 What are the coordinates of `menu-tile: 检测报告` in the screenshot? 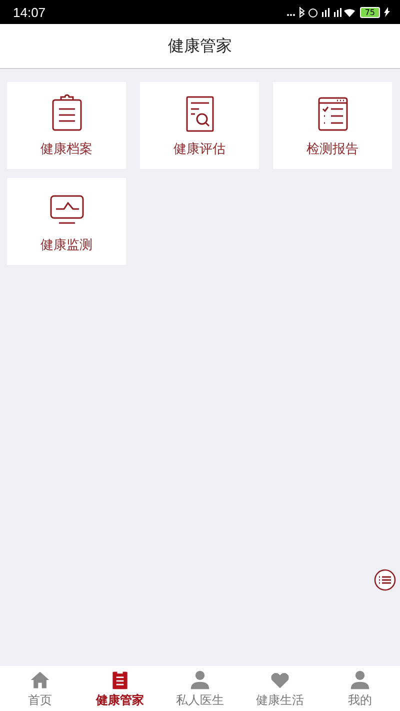 It's located at (332, 125).